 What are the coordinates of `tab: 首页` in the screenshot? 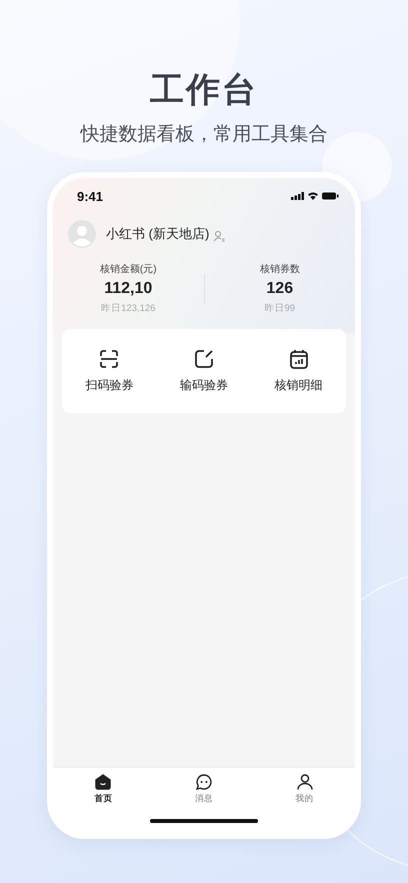 It's located at (103, 789).